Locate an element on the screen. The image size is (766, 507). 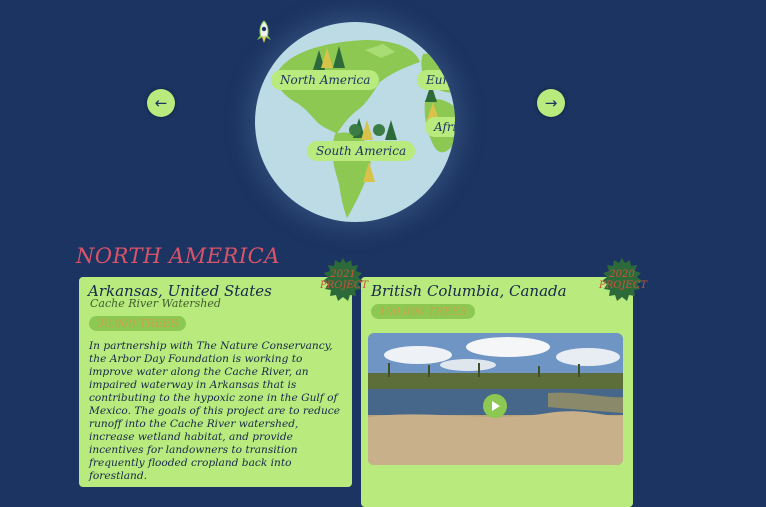
south-america-label: South America is located at coordinates (361, 151).